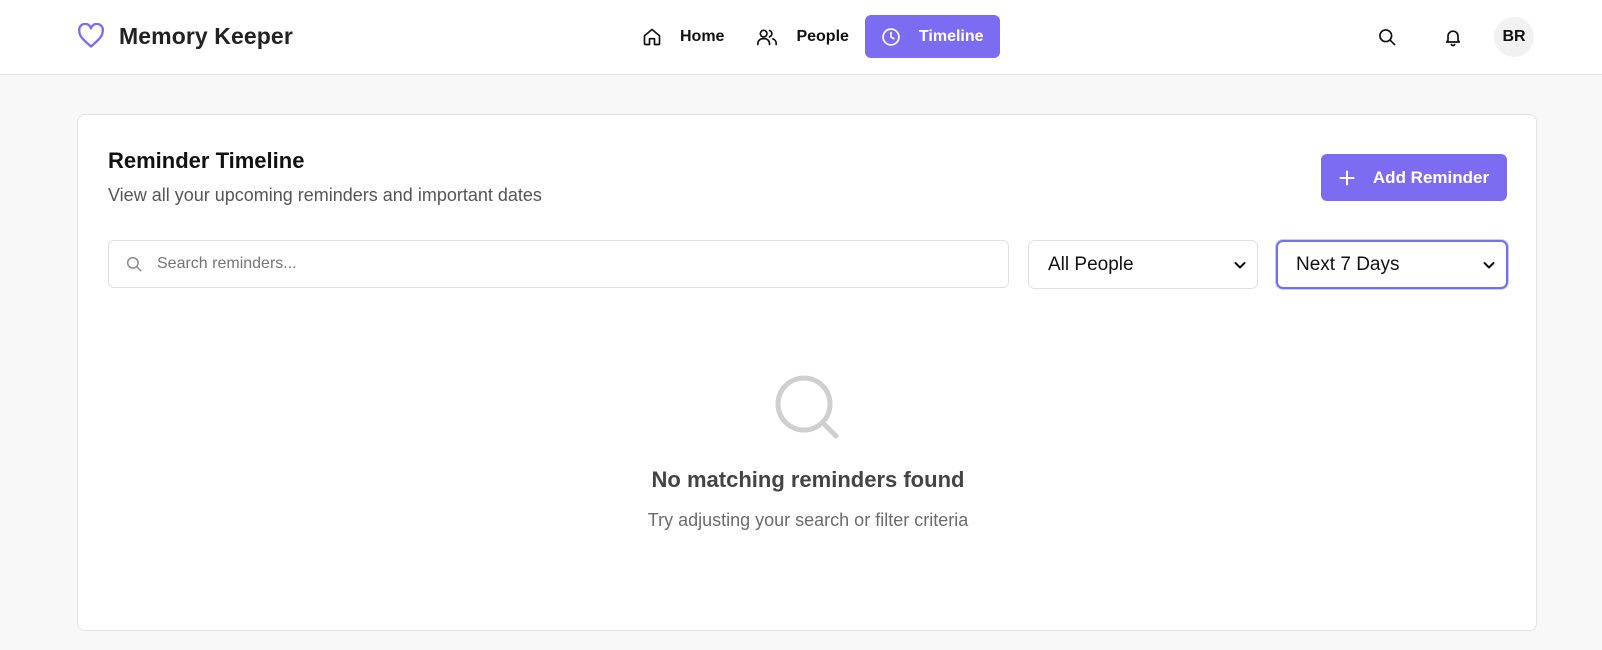  Describe the element at coordinates (767, 37) in the screenshot. I see `users-icon` at that location.